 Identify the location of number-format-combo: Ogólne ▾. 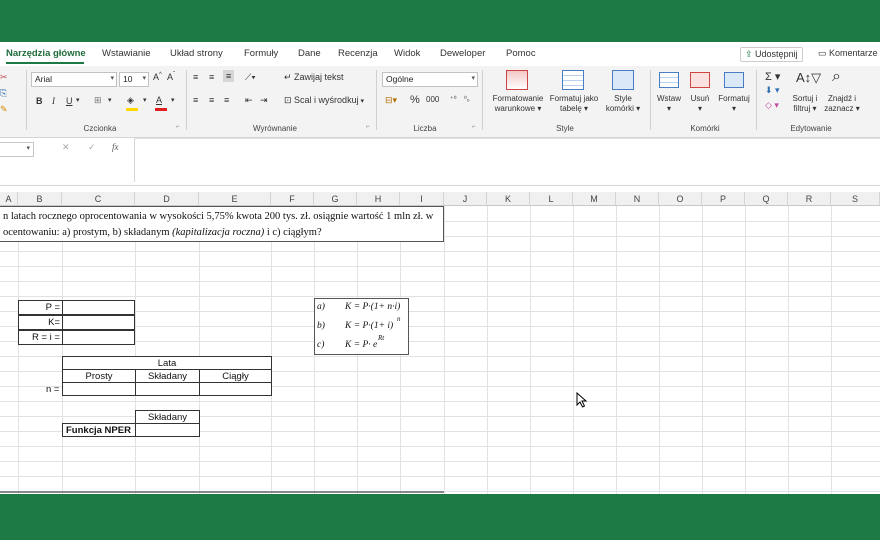
(430, 79).